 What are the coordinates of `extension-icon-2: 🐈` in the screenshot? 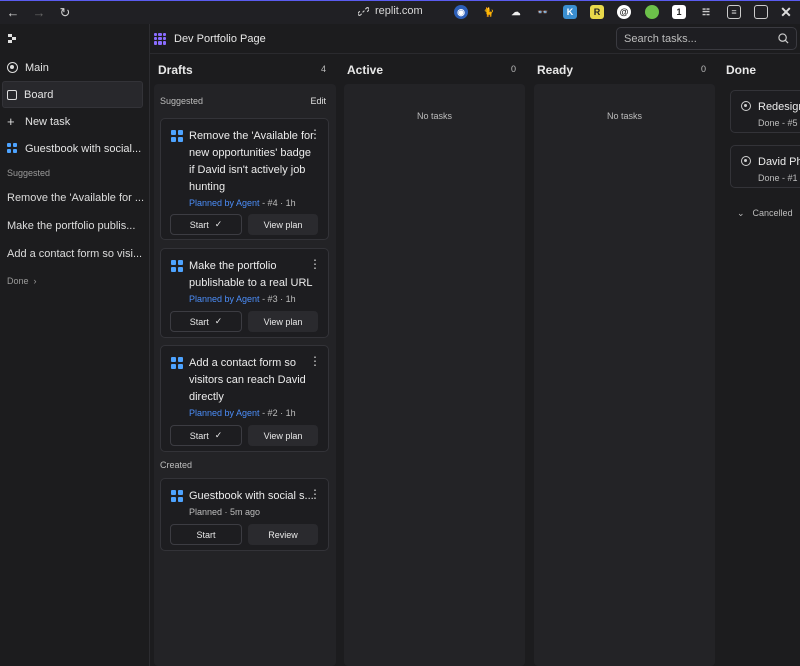 It's located at (489, 12).